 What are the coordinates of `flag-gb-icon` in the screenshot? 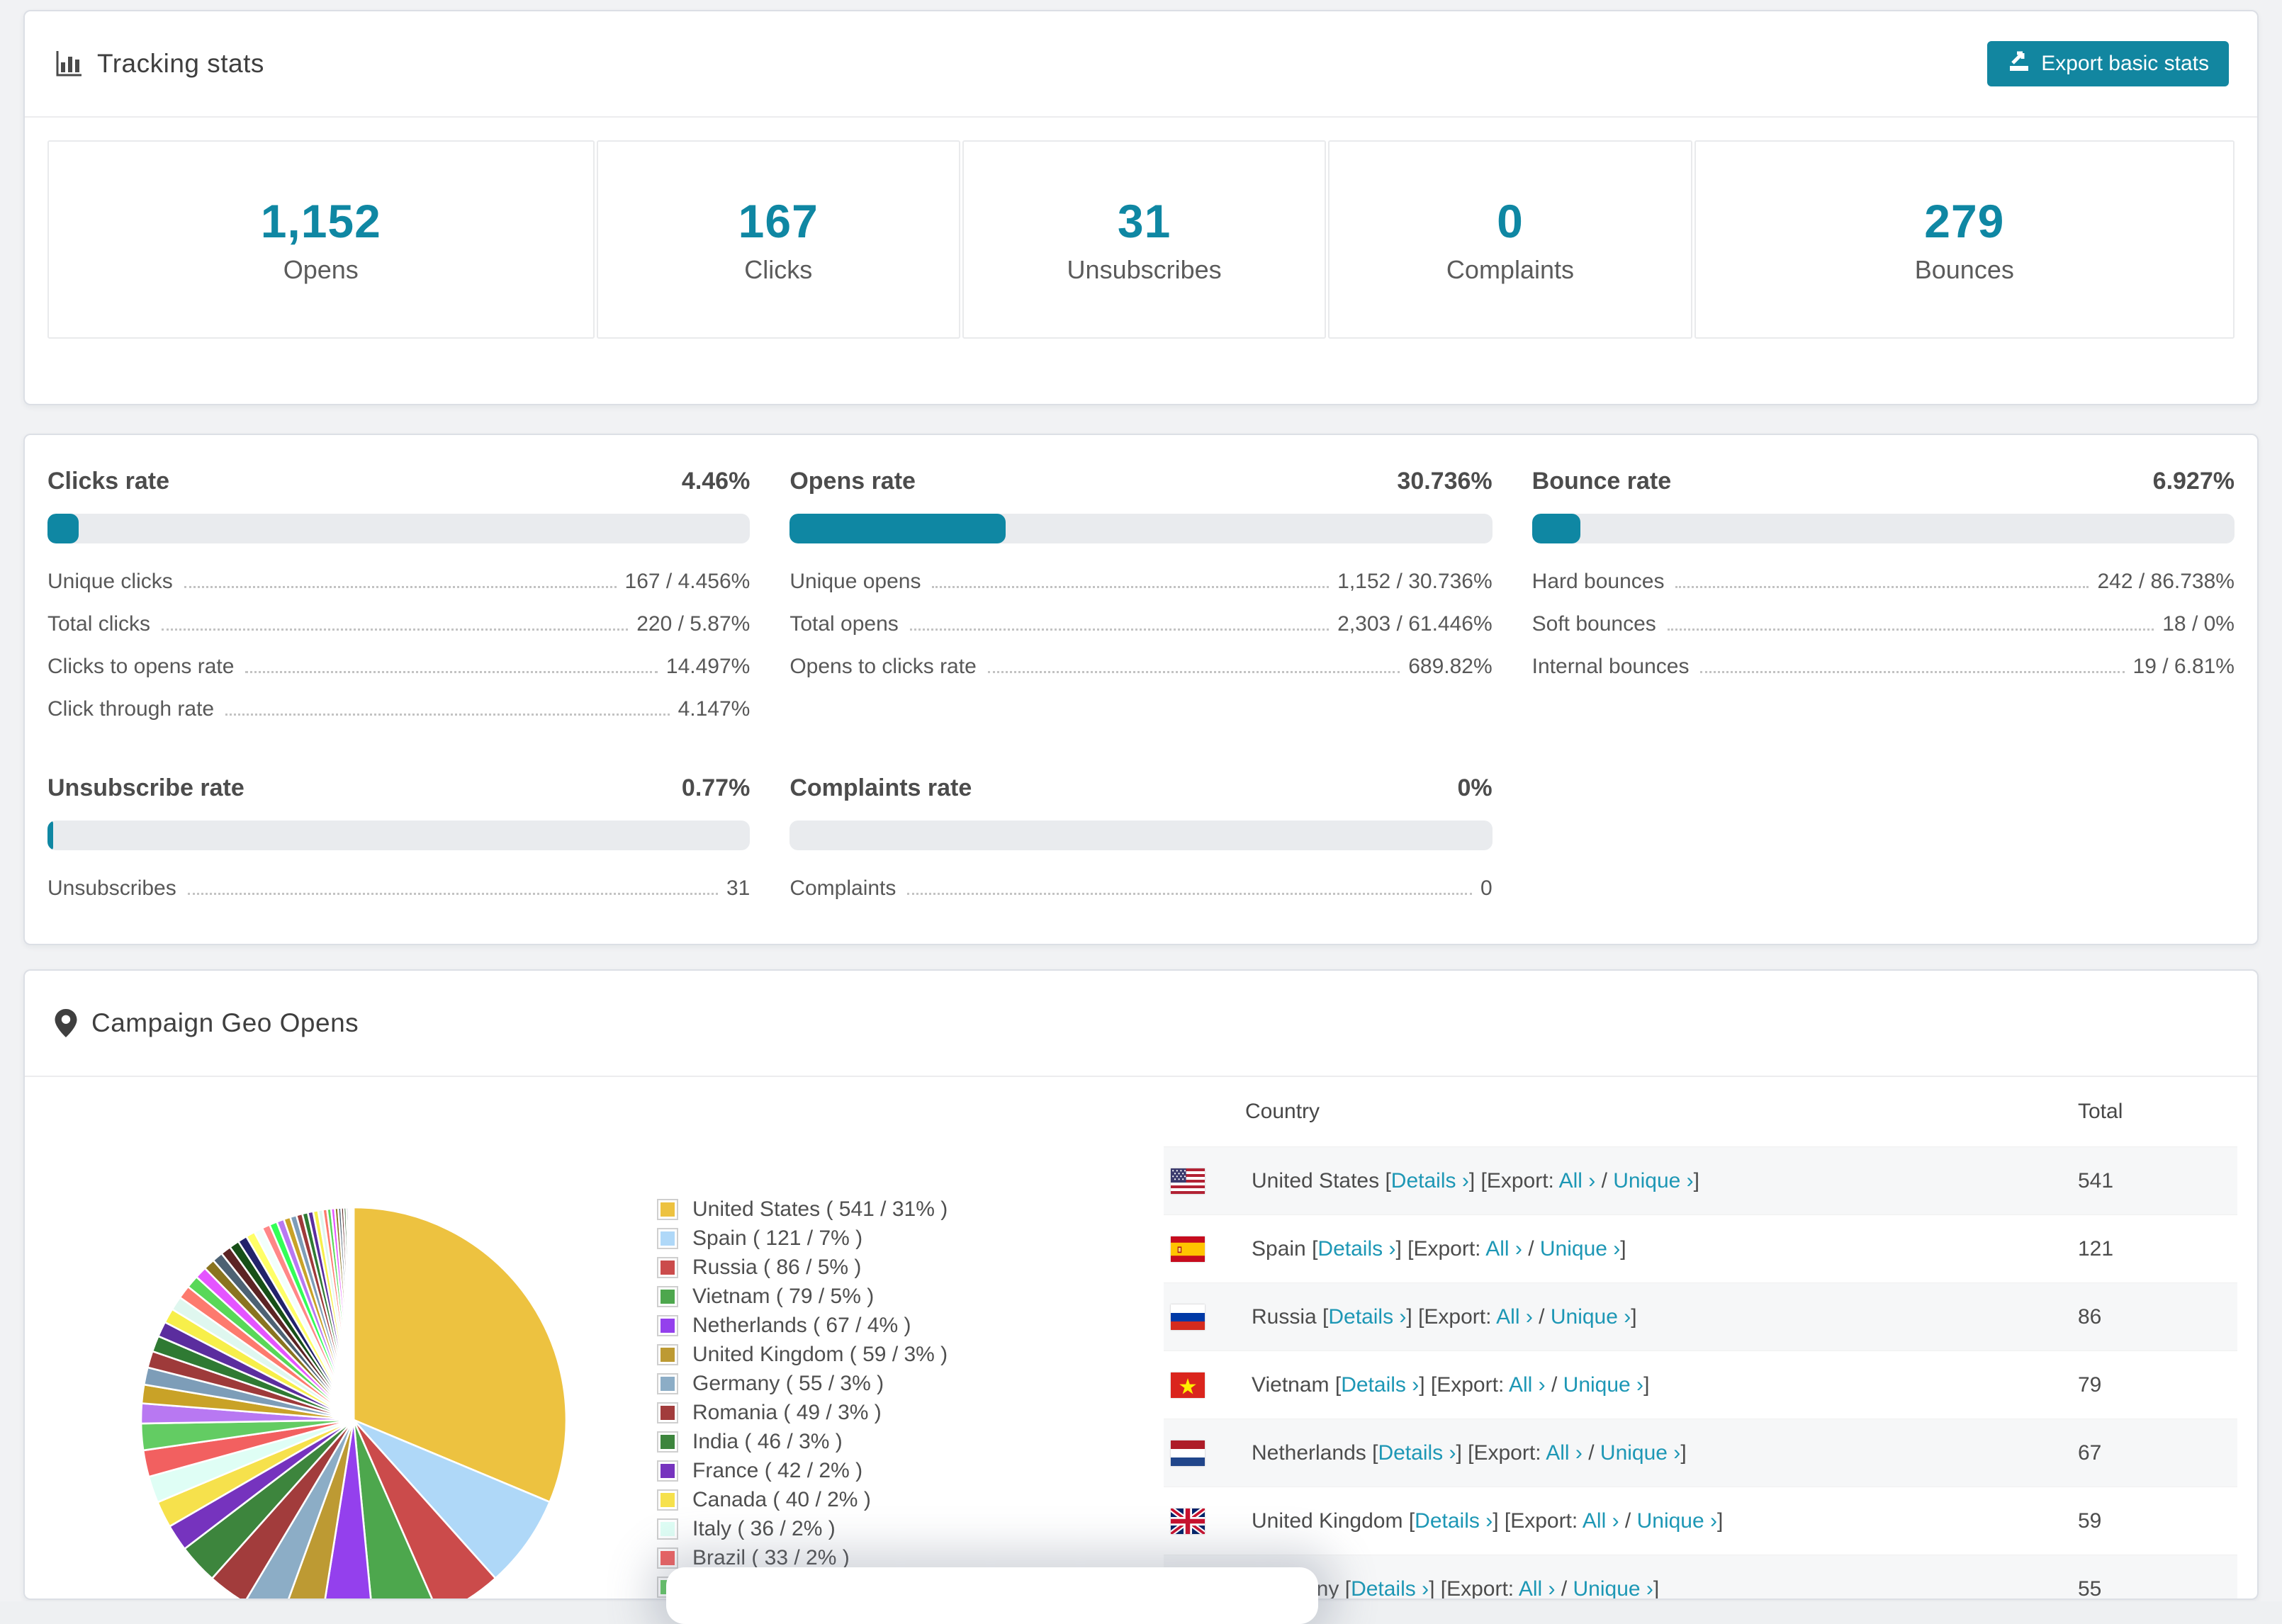 It's located at (1188, 1521).